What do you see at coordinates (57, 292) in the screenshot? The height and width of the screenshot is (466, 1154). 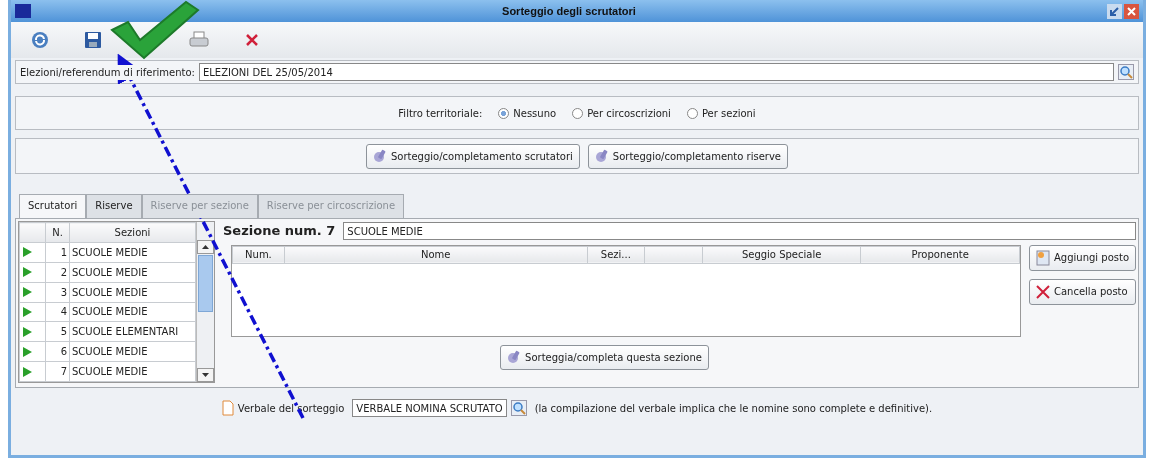 I see `table-cell: 3` at bounding box center [57, 292].